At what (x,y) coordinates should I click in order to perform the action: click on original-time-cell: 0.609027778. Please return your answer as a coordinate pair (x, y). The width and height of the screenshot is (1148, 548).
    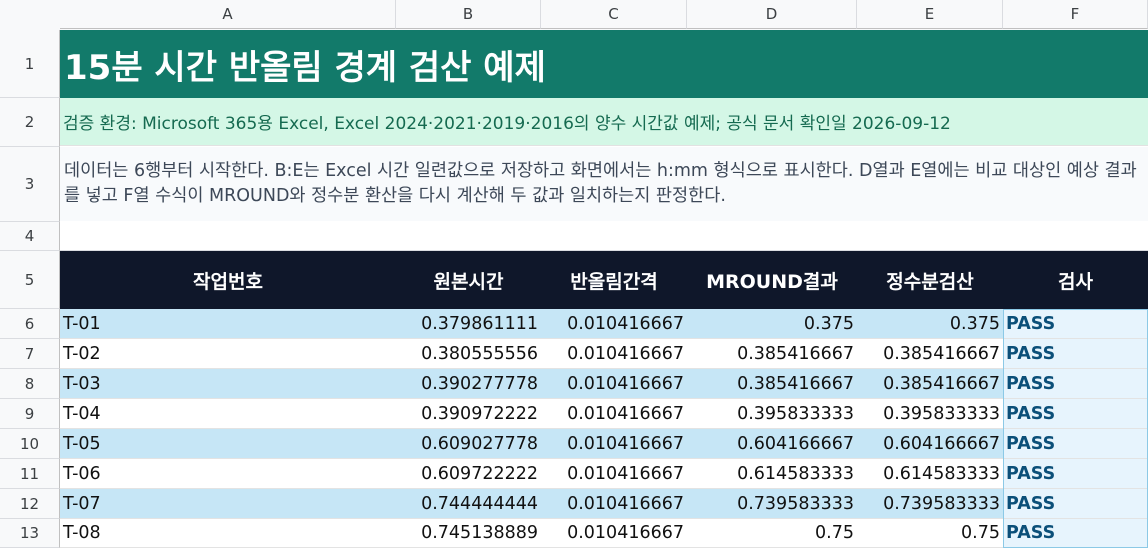
    Looking at the image, I should click on (468, 444).